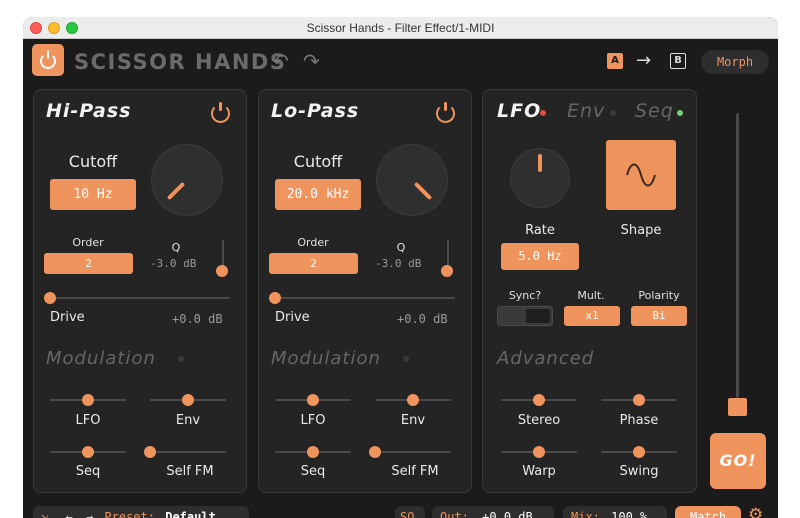 The image size is (800, 518). What do you see at coordinates (447, 271) in the screenshot?
I see `lopass-q-thumb` at bounding box center [447, 271].